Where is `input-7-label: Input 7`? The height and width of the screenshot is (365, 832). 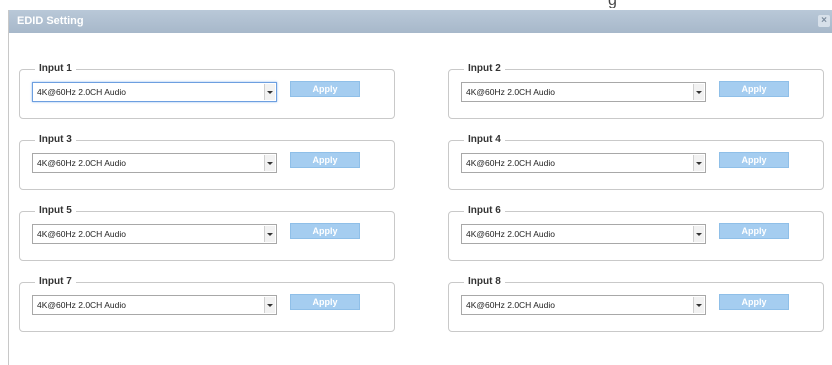 input-7-label: Input 7 is located at coordinates (55, 282).